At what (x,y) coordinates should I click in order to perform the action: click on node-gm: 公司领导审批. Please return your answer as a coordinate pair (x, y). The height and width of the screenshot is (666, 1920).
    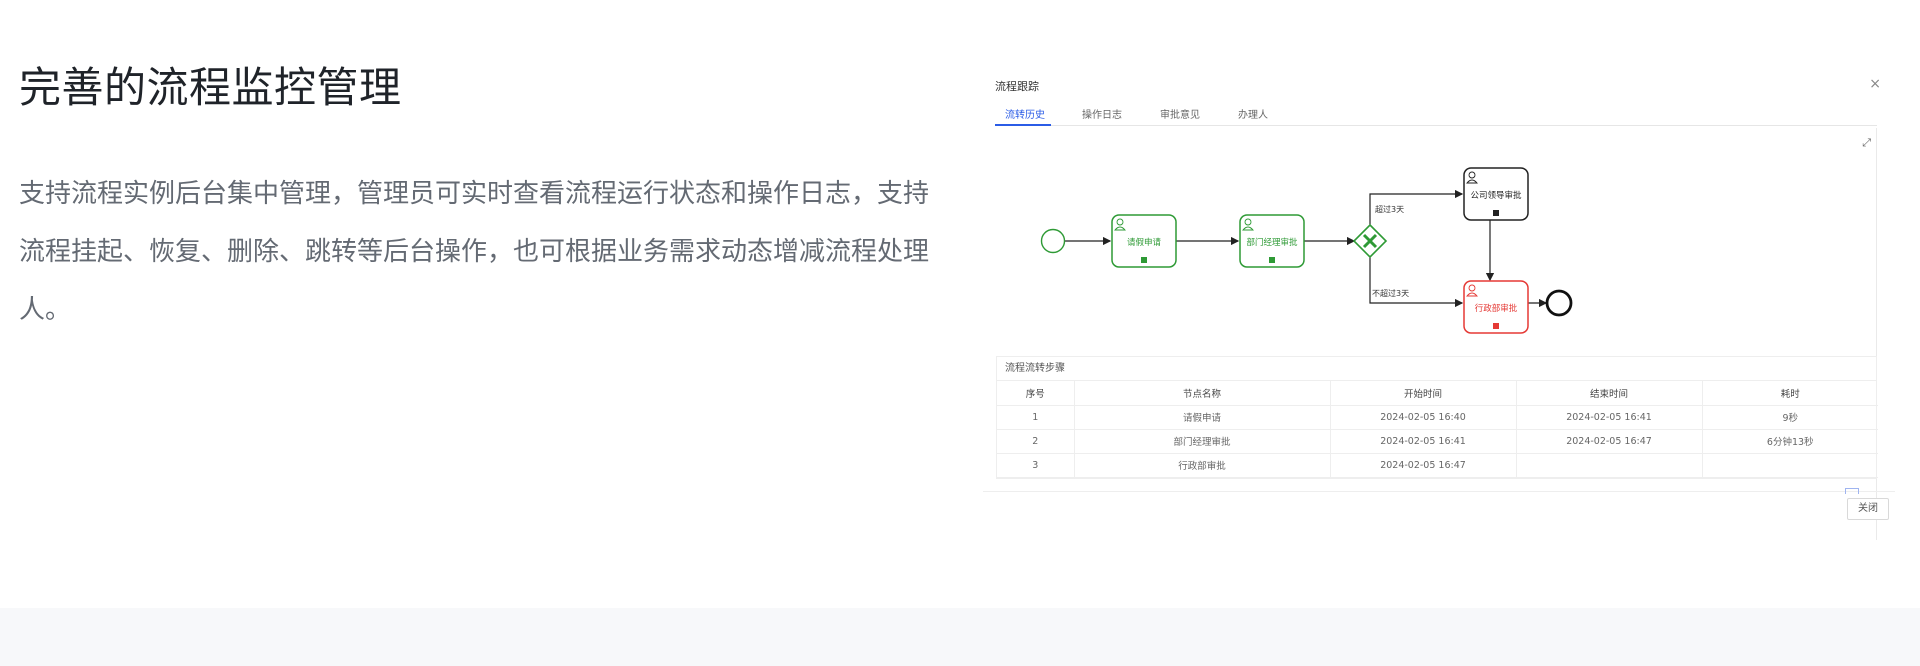
    Looking at the image, I should click on (1496, 194).